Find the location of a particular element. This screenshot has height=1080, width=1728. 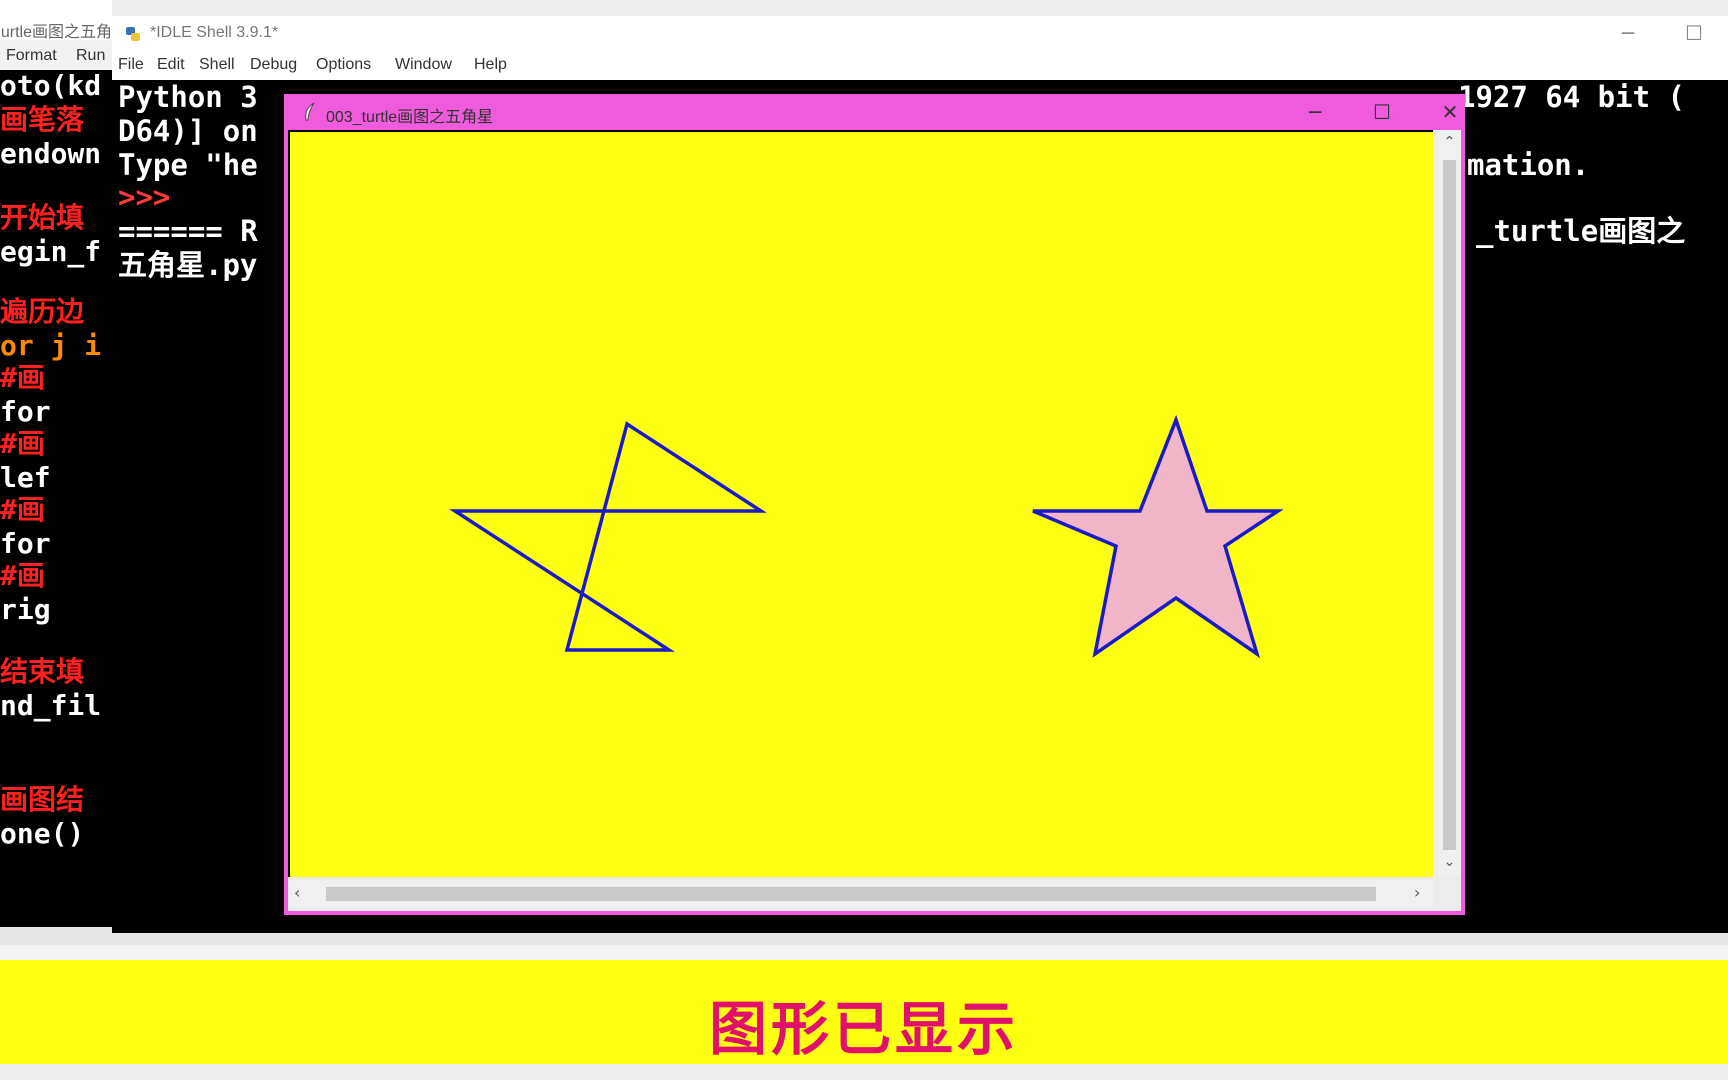

caption-text: 图形已显示 is located at coordinates (863, 1029).